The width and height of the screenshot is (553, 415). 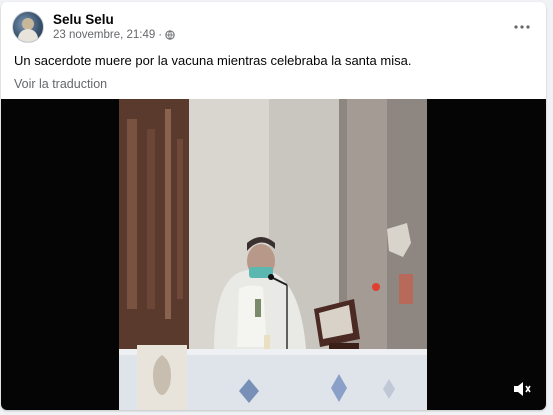 I want to click on translate-link: Voir la traduction, so click(x=60, y=84).